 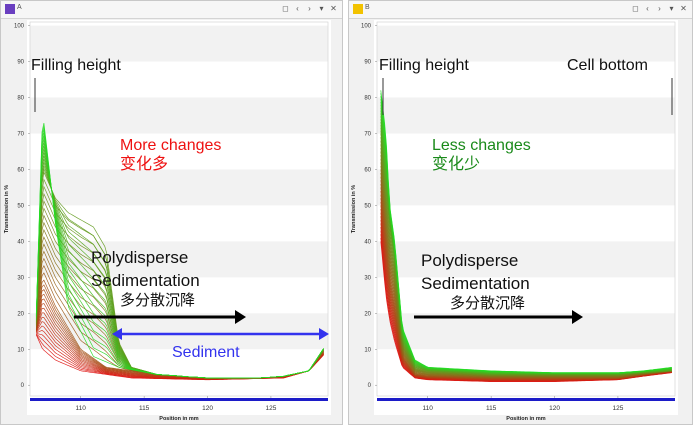 What do you see at coordinates (367, 314) in the screenshot?
I see `b-y-tick-label: 20` at bounding box center [367, 314].